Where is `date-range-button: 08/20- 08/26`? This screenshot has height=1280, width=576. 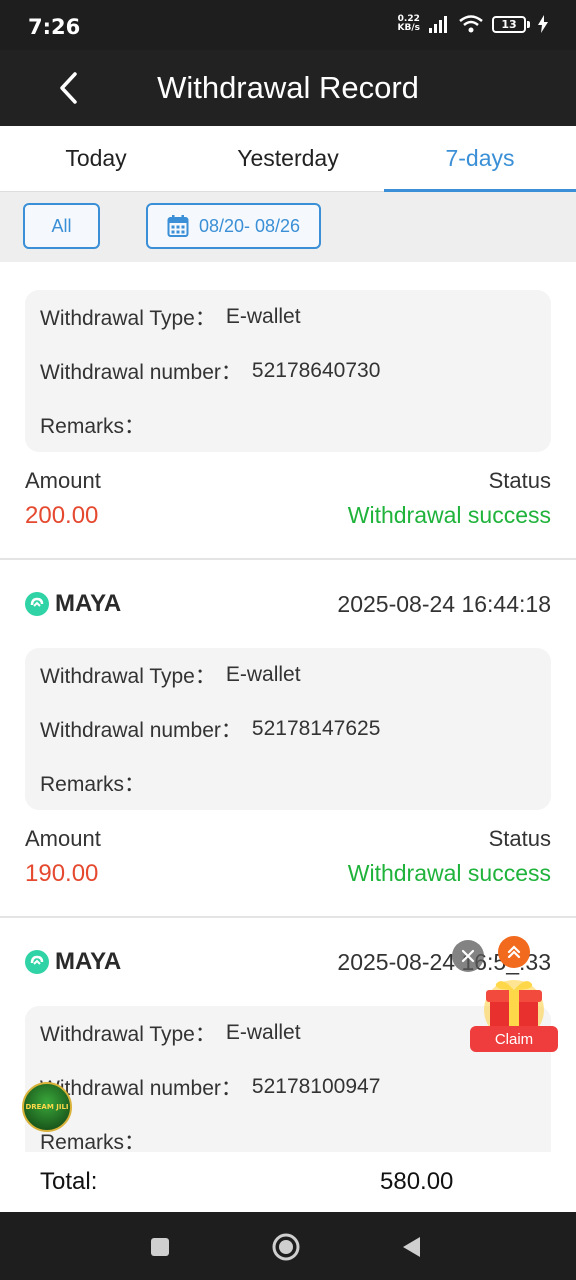 date-range-button: 08/20- 08/26 is located at coordinates (233, 226).